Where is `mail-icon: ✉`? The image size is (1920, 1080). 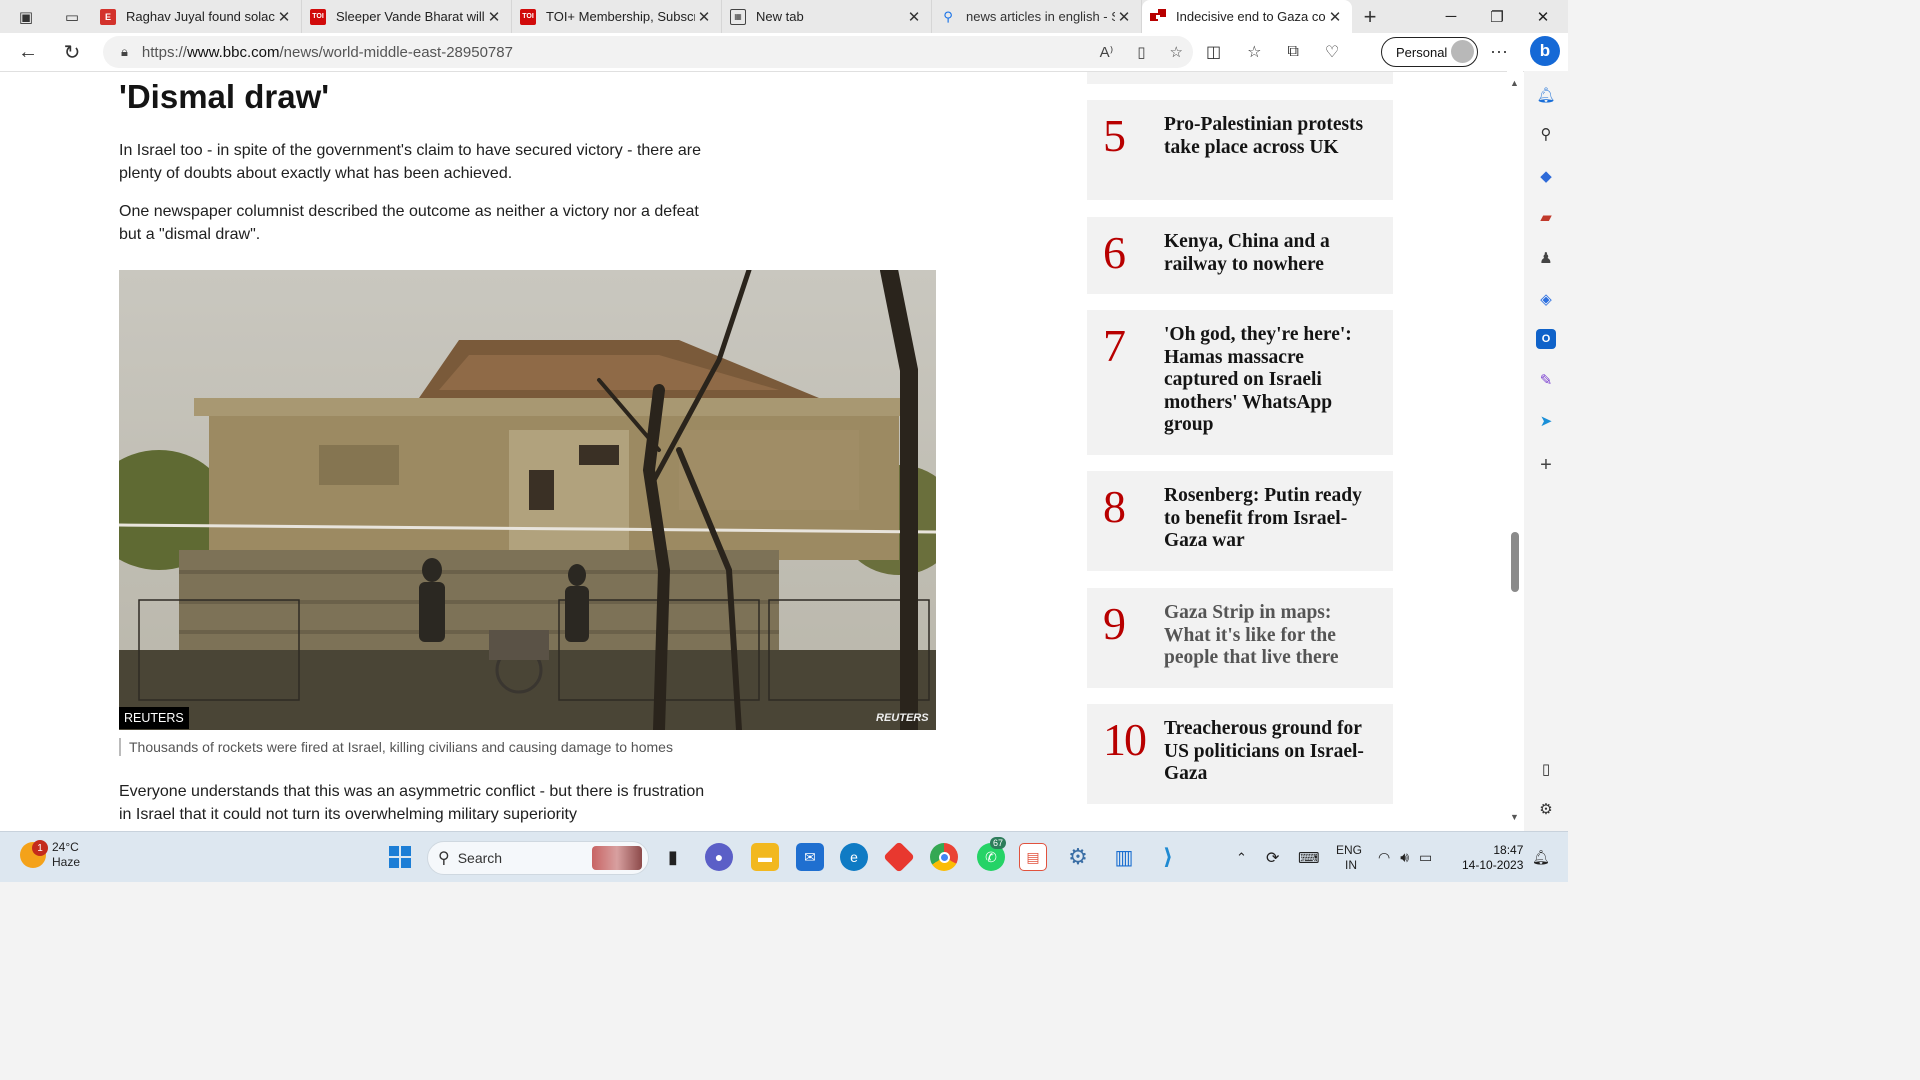
mail-icon: ✉ is located at coordinates (810, 857).